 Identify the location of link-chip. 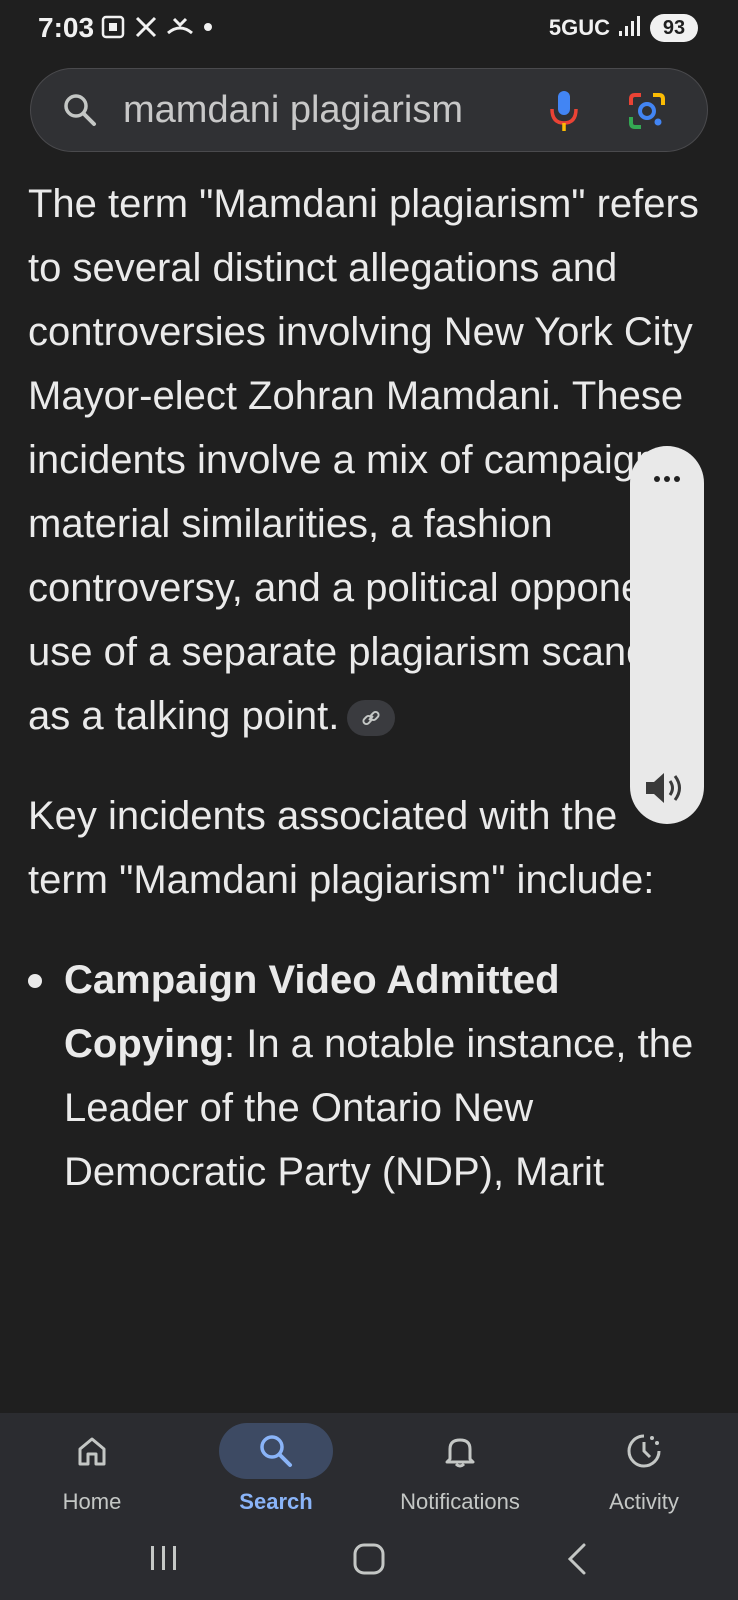
(371, 718).